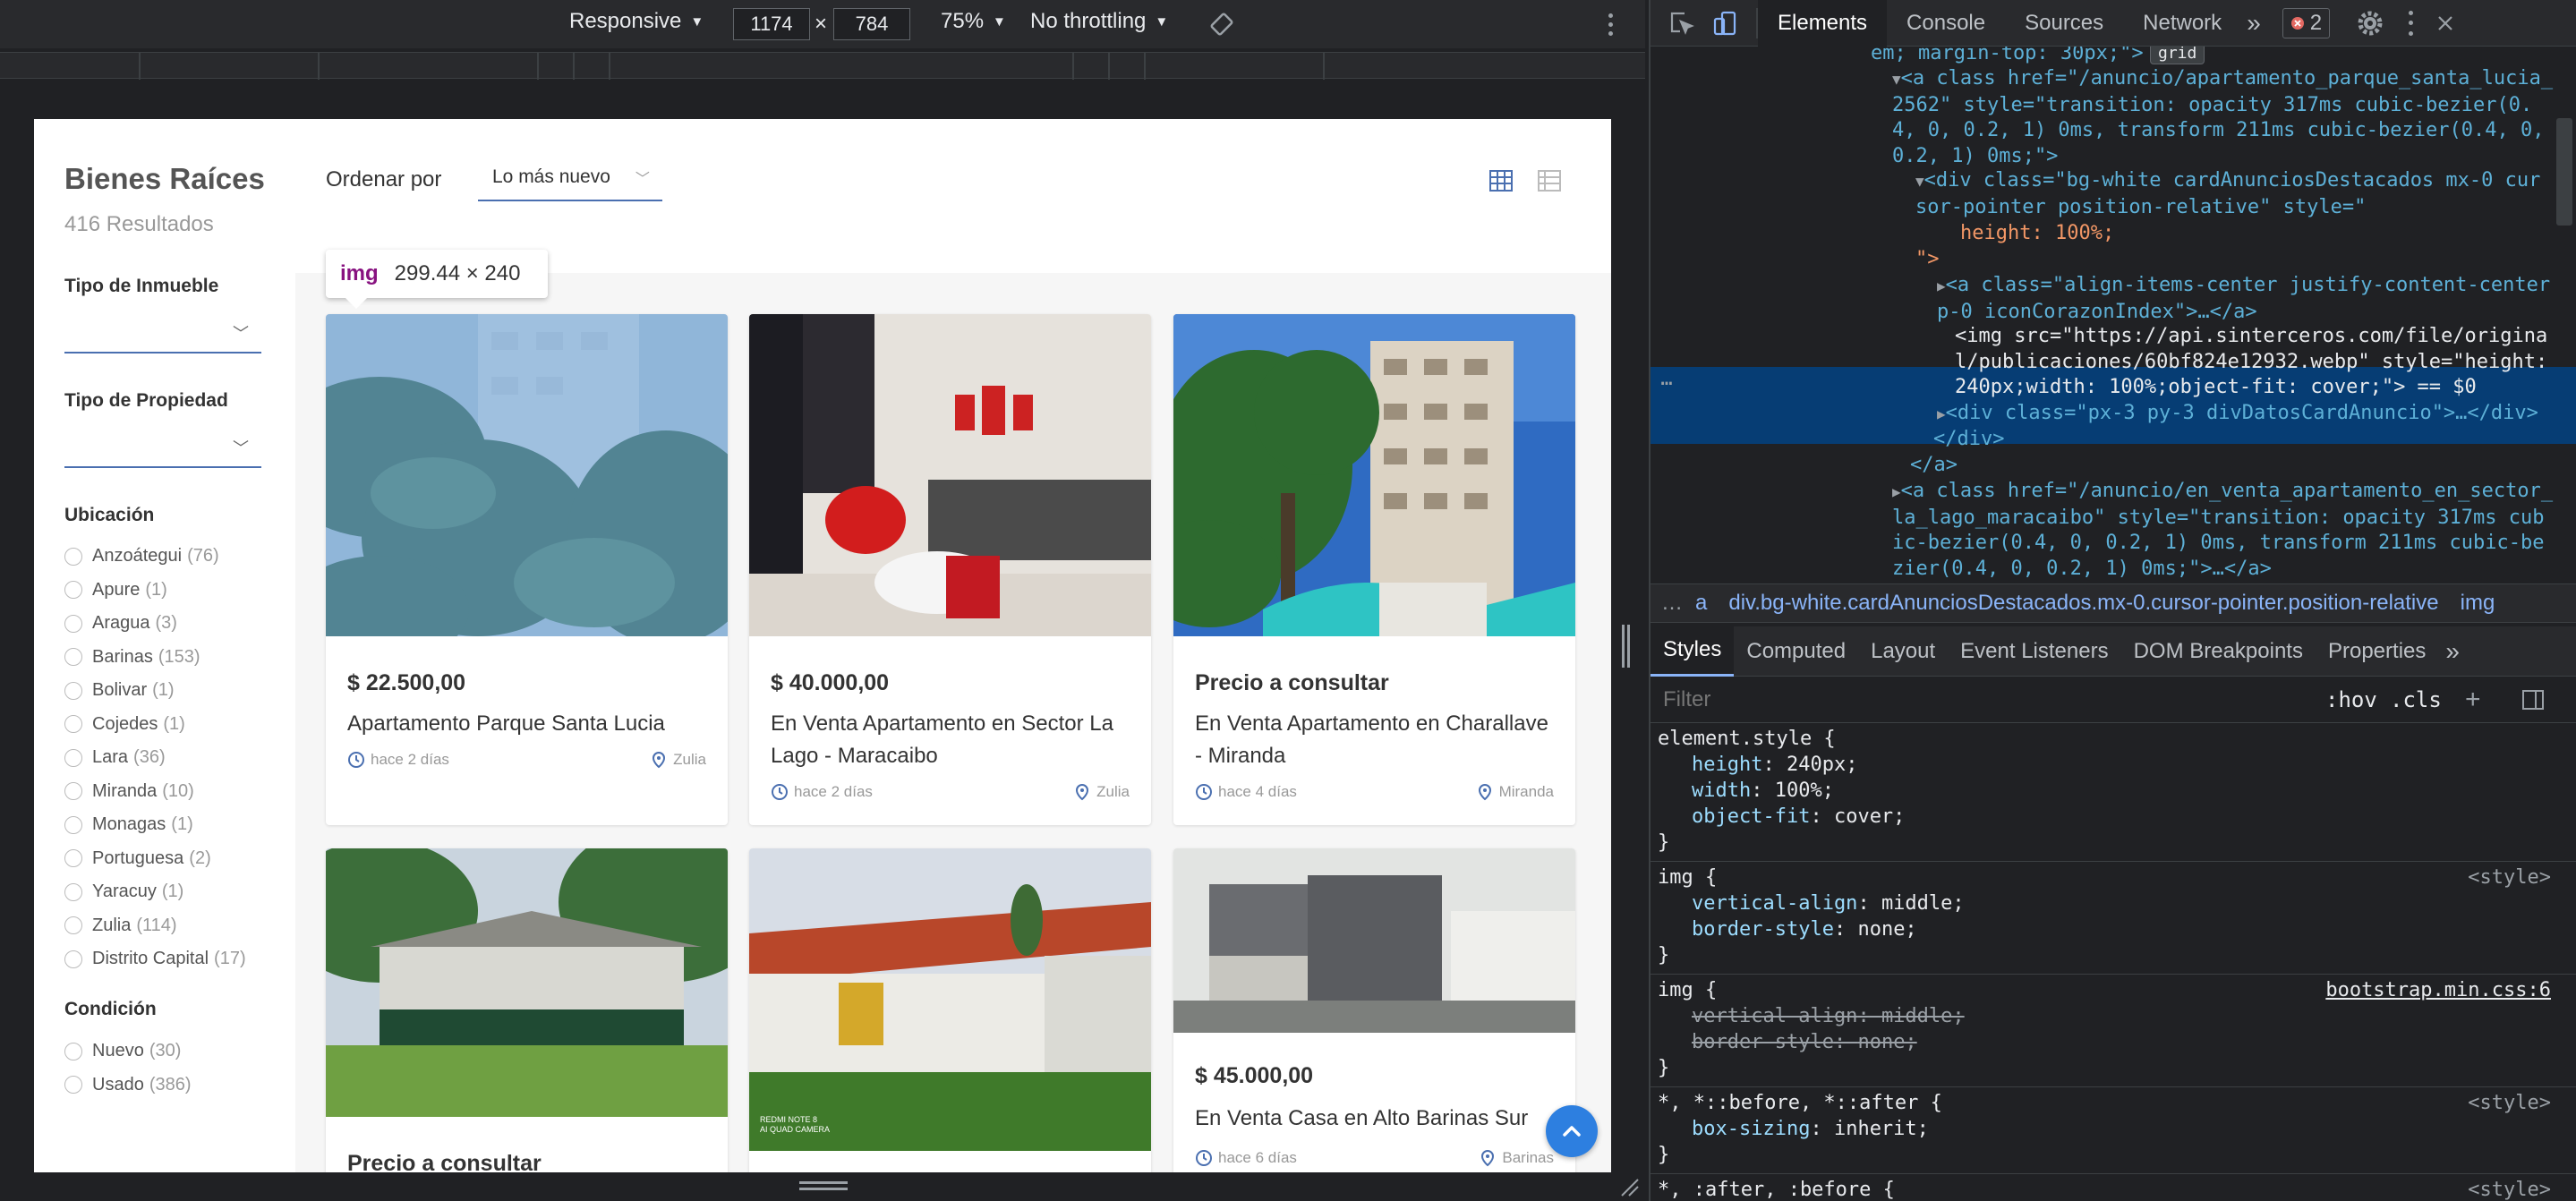 Image resolution: width=2576 pixels, height=1201 pixels. I want to click on location-option: Portuguesa (2), so click(155, 859).